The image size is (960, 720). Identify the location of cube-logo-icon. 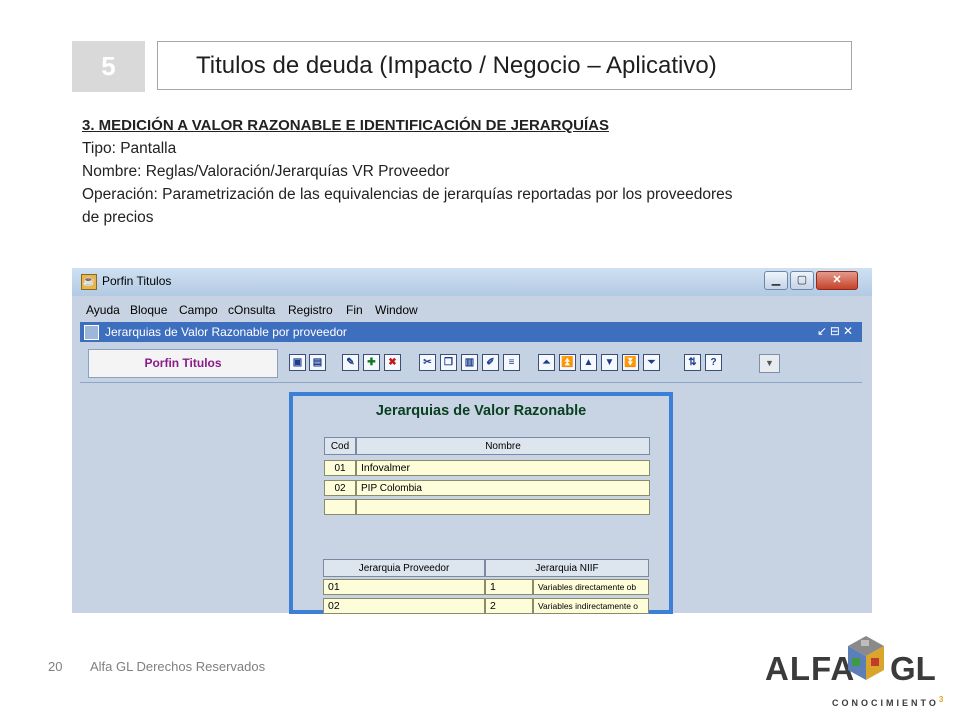
(866, 658).